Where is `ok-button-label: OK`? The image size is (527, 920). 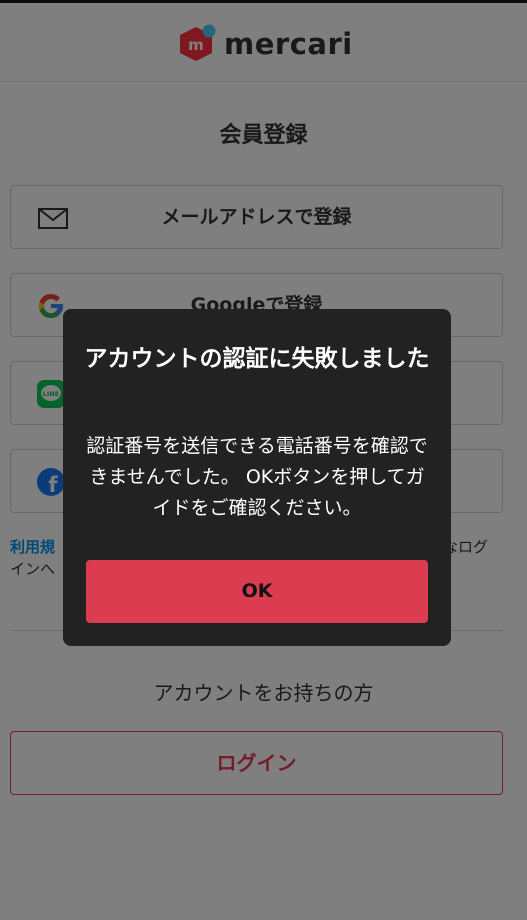 ok-button-label: OK is located at coordinates (257, 591).